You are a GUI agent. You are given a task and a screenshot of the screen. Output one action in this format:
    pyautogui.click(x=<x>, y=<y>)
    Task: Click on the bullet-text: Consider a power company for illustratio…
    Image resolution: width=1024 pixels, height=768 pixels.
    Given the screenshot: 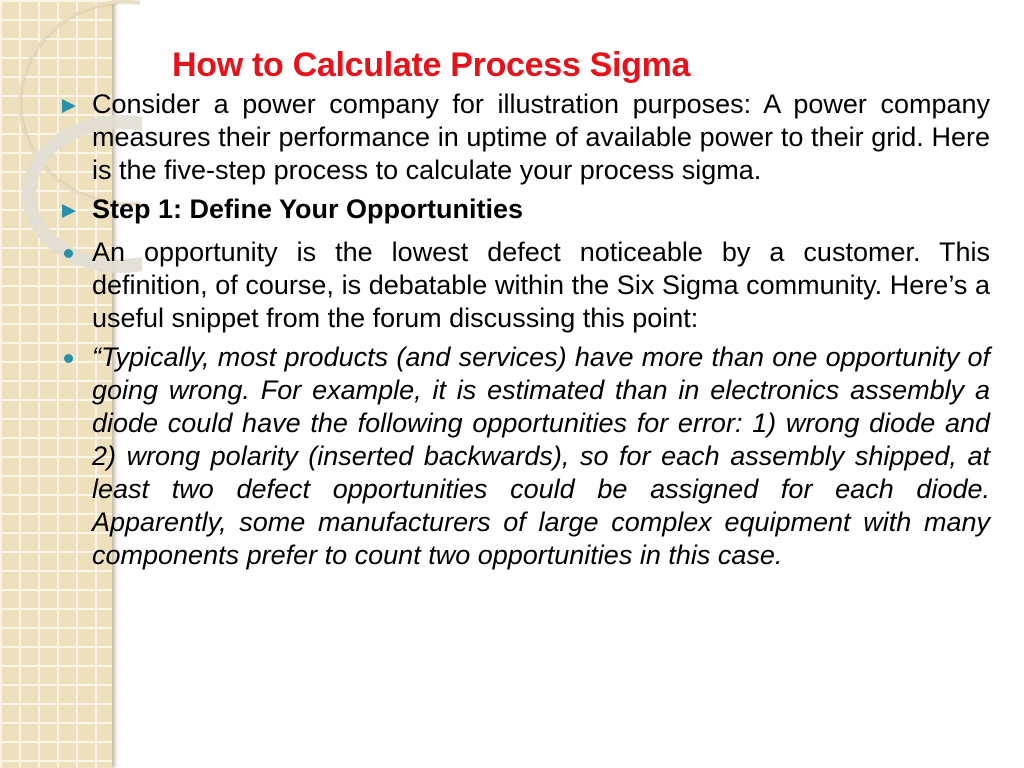 What is the action you would take?
    pyautogui.click(x=541, y=137)
    